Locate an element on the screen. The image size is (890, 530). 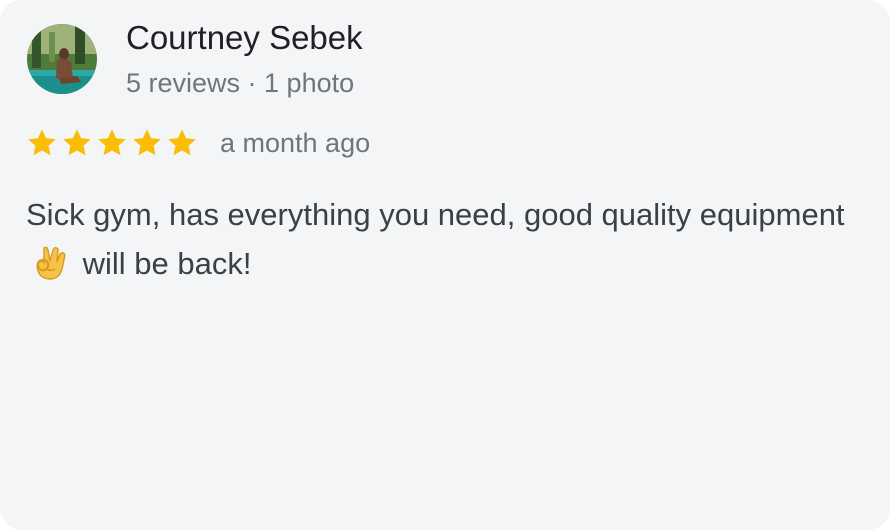
avatar-photo is located at coordinates (62, 59).